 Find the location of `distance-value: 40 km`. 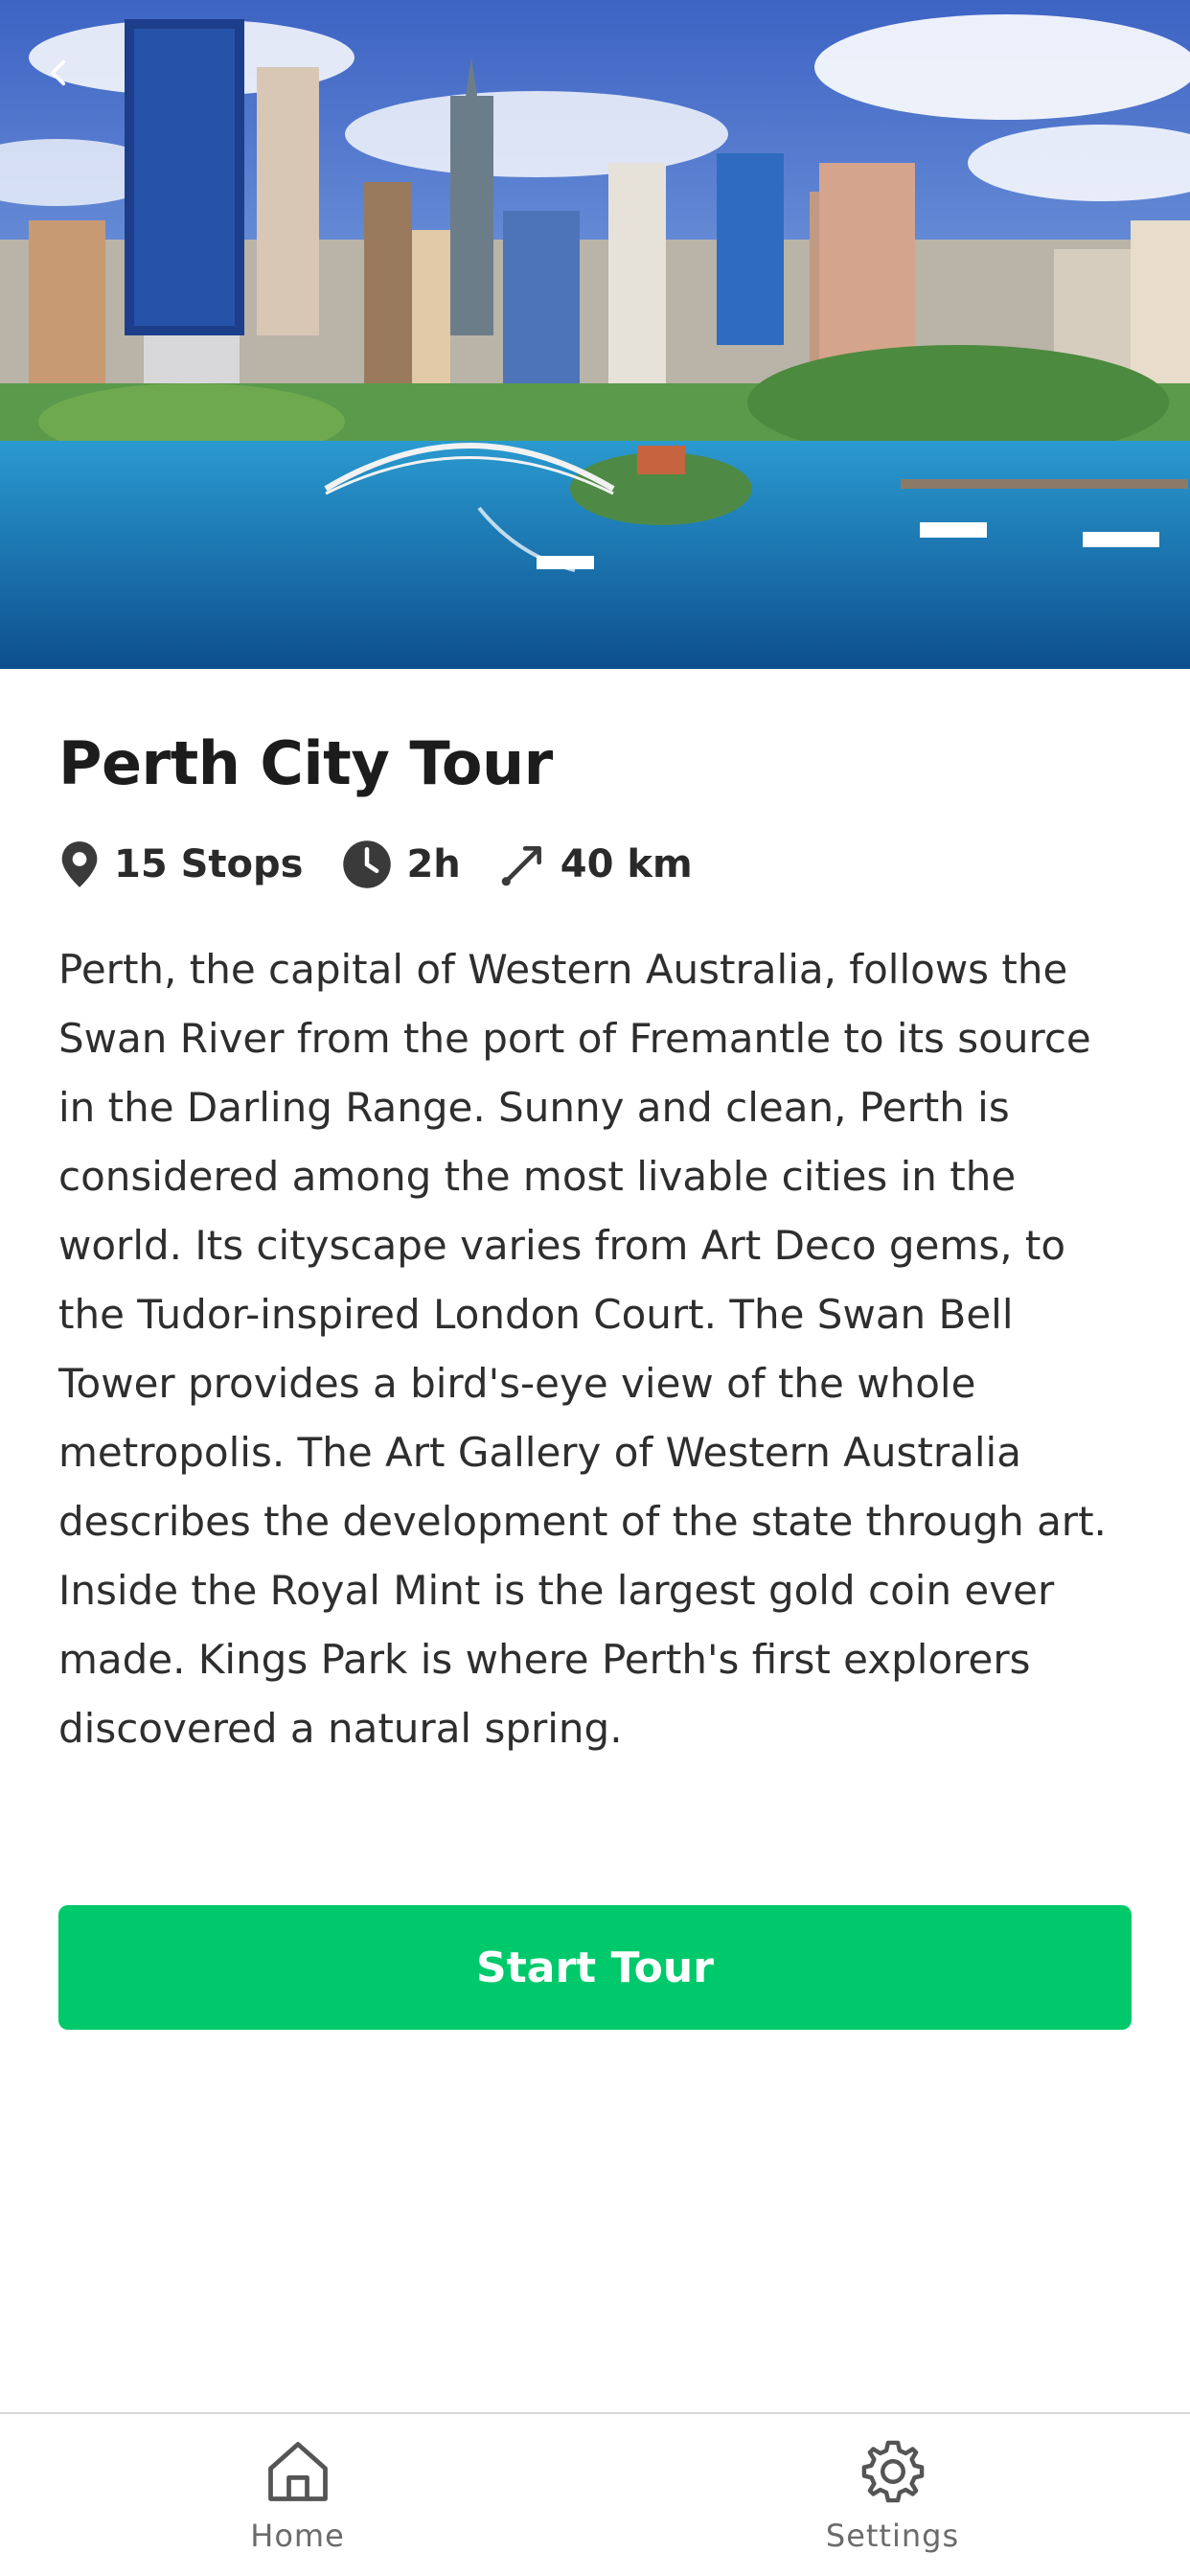

distance-value: 40 km is located at coordinates (626, 864).